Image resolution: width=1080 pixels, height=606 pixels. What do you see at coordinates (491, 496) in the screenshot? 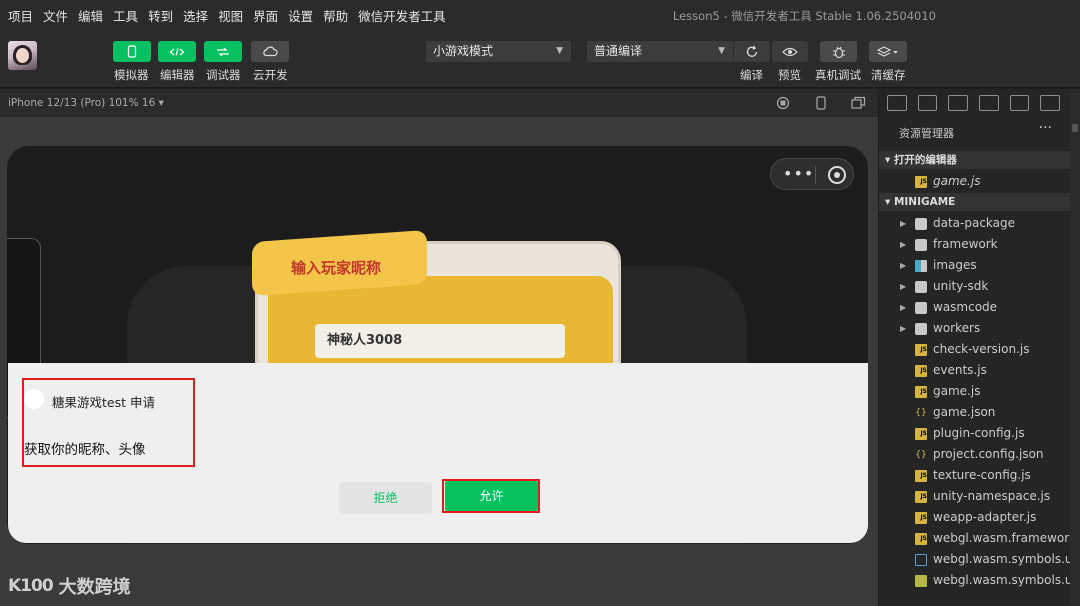
I see `allow-button: 允许` at bounding box center [491, 496].